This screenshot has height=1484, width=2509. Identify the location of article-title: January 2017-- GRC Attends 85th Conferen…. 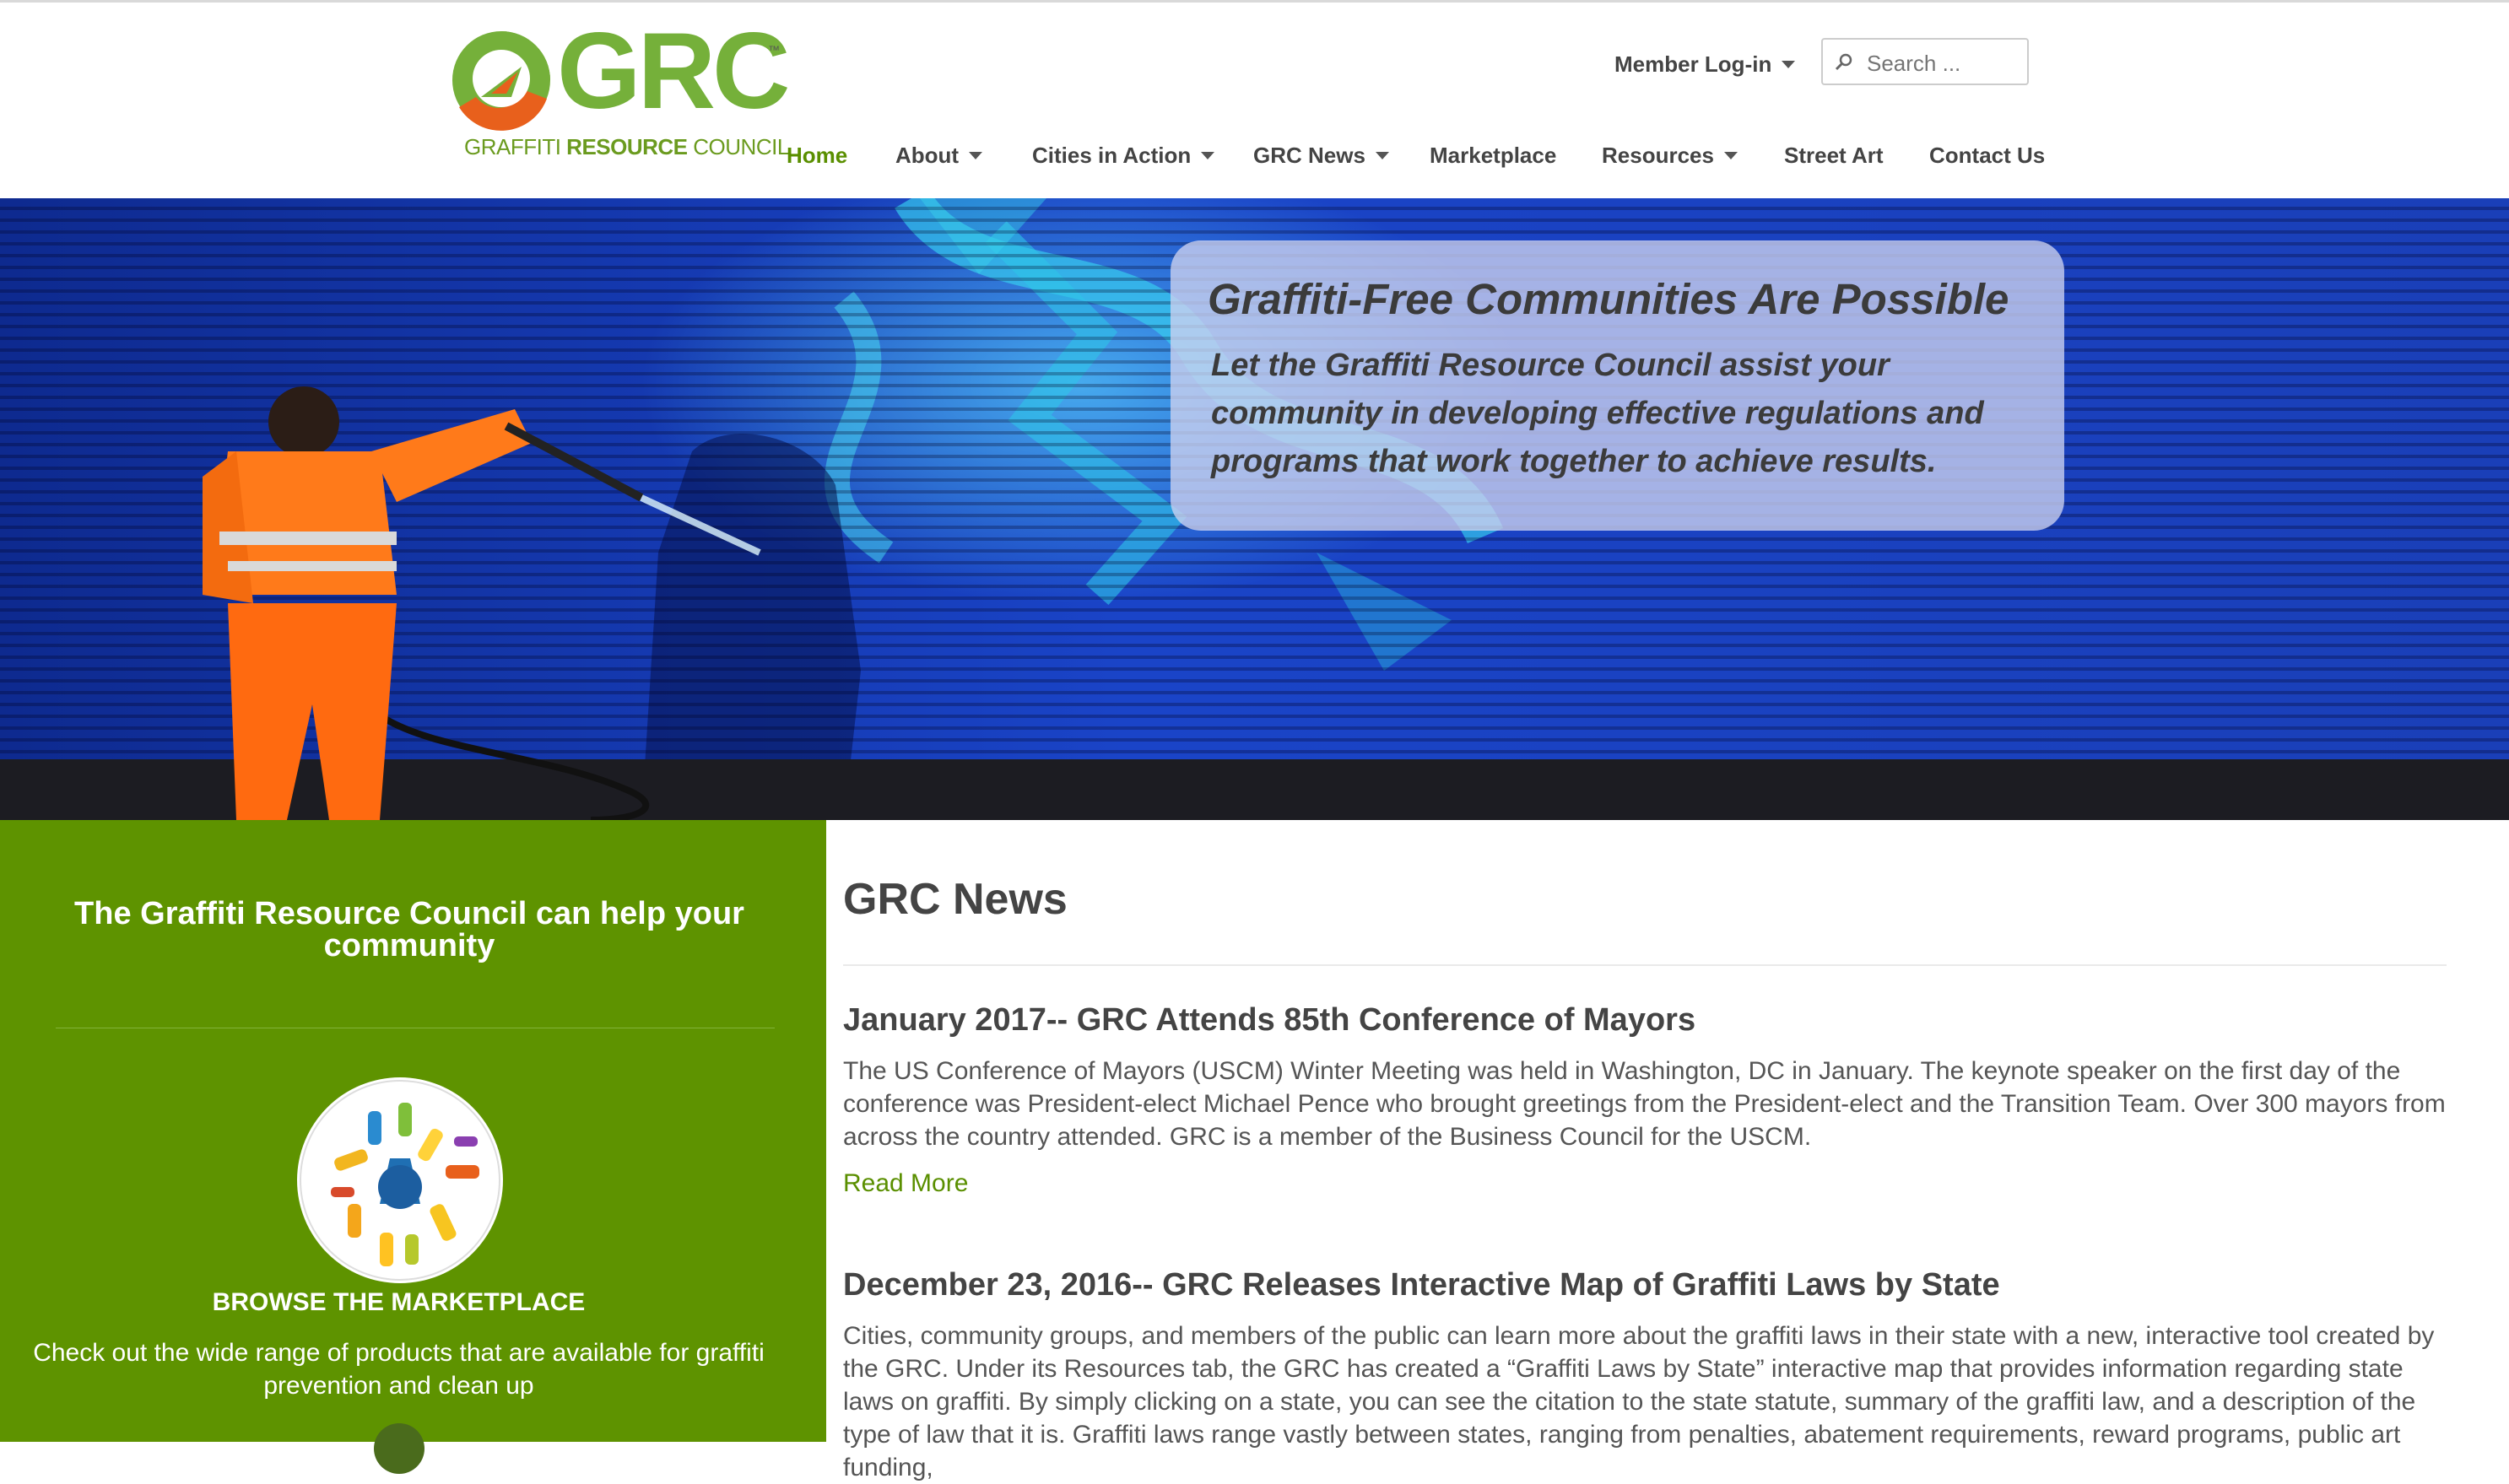
(1269, 1021).